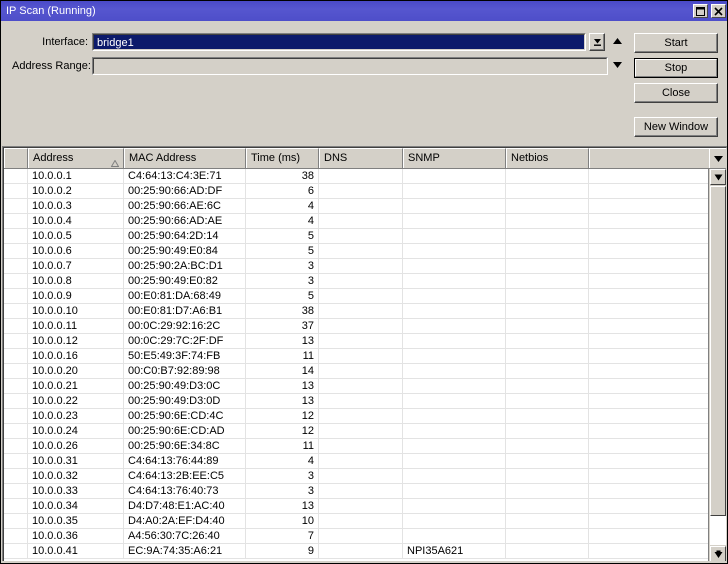 This screenshot has height=564, width=728. What do you see at coordinates (356, 431) in the screenshot?
I see `table-row: 10.0.0.24 00:25:90:6E:CD:AD 12` at bounding box center [356, 431].